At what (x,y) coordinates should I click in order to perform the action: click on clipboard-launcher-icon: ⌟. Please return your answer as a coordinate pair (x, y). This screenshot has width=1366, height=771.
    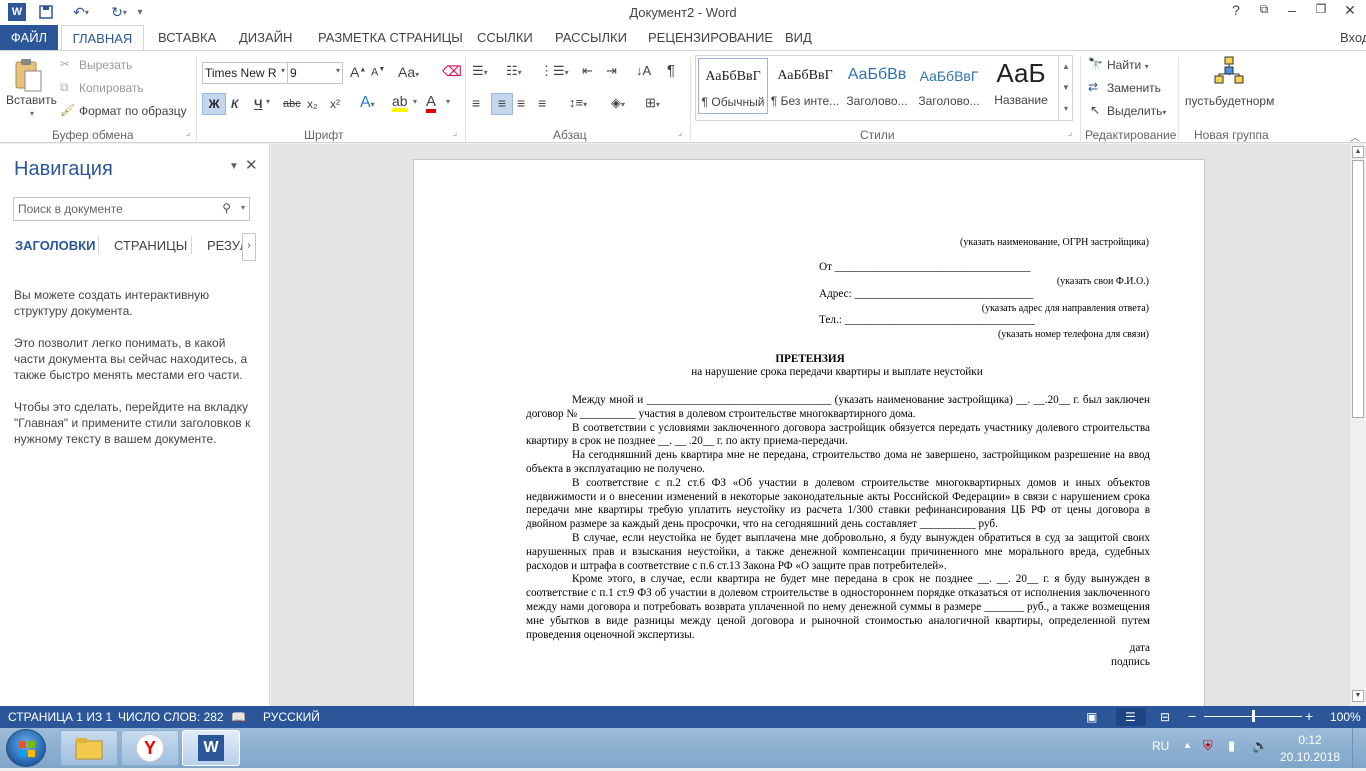
    Looking at the image, I should click on (188, 132).